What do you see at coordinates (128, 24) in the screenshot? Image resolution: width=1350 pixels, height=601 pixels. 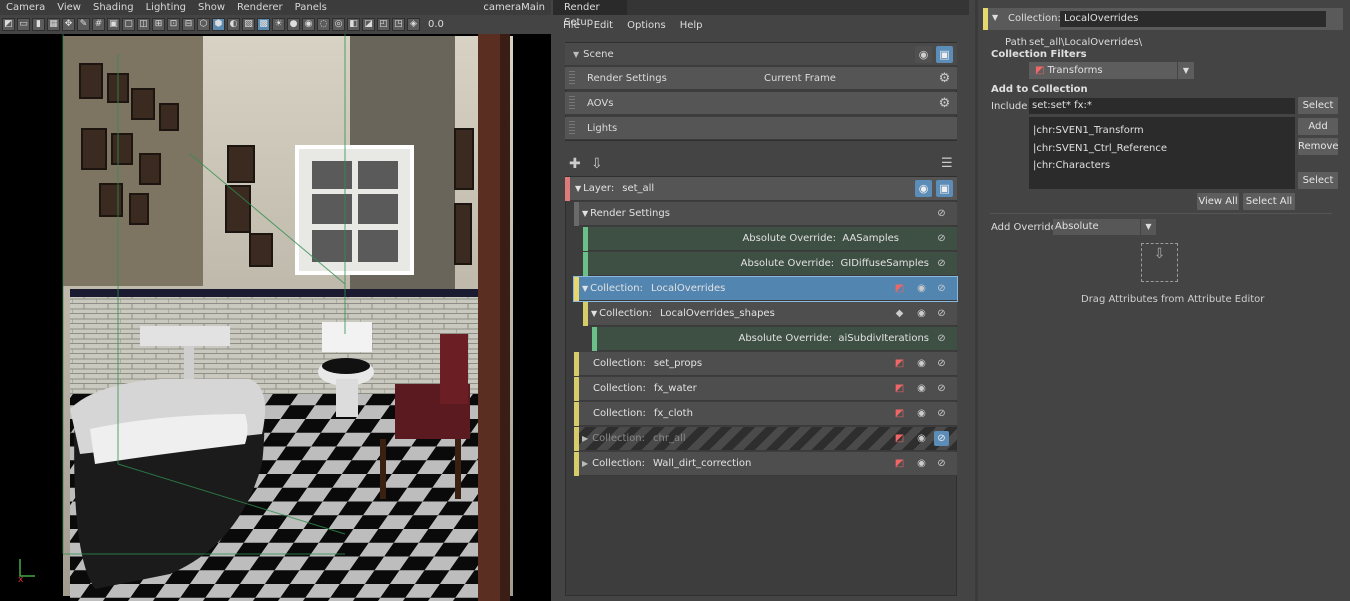 I see `resolution-gate-icon: ▢` at bounding box center [128, 24].